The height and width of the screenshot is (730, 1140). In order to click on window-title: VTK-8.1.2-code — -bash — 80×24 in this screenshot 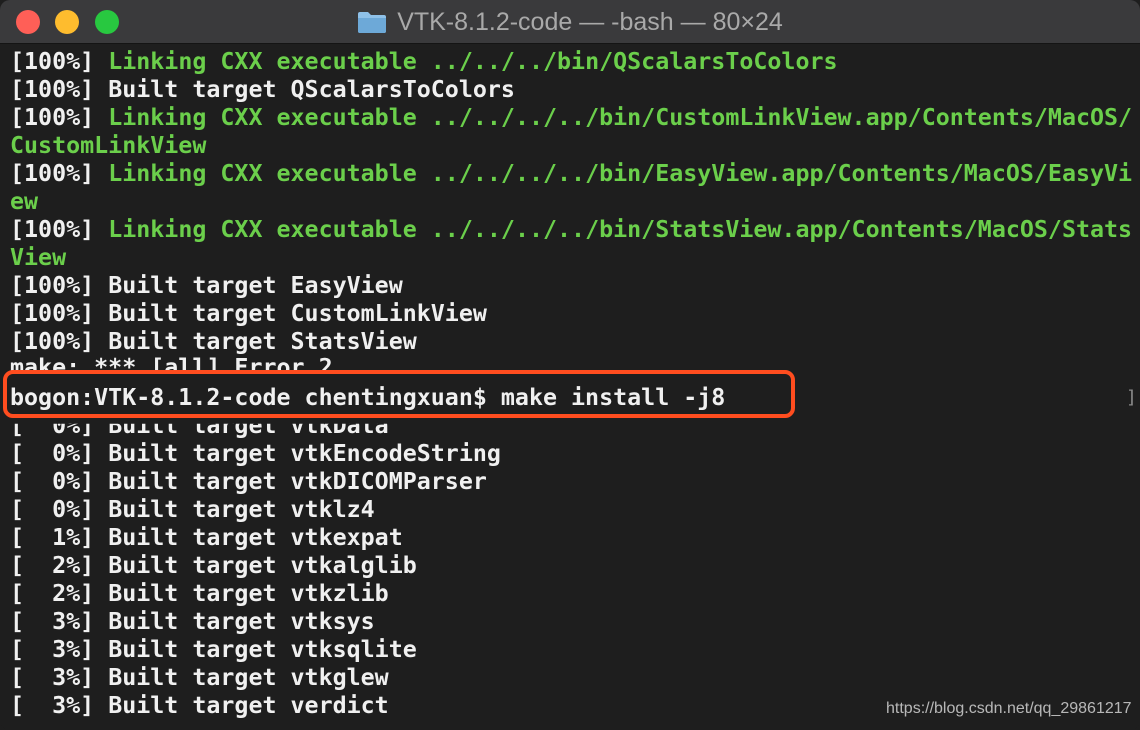, I will do `click(590, 22)`.